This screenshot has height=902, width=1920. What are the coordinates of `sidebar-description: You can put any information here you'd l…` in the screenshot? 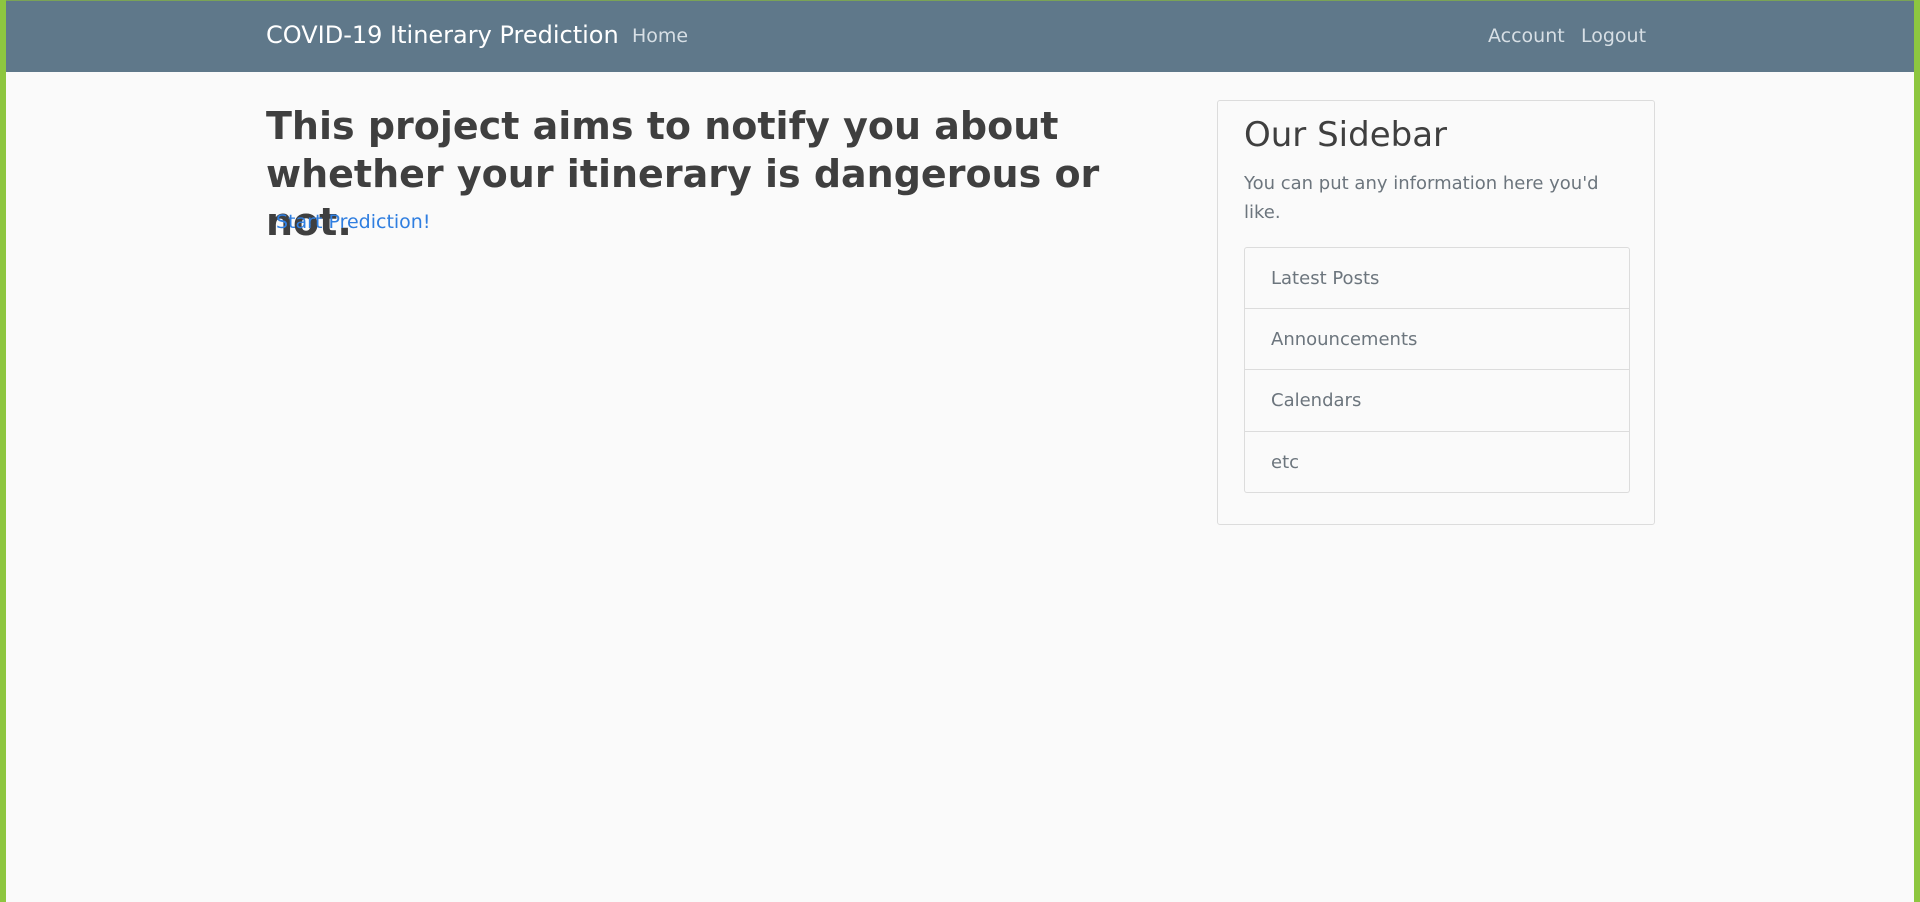 It's located at (1421, 198).